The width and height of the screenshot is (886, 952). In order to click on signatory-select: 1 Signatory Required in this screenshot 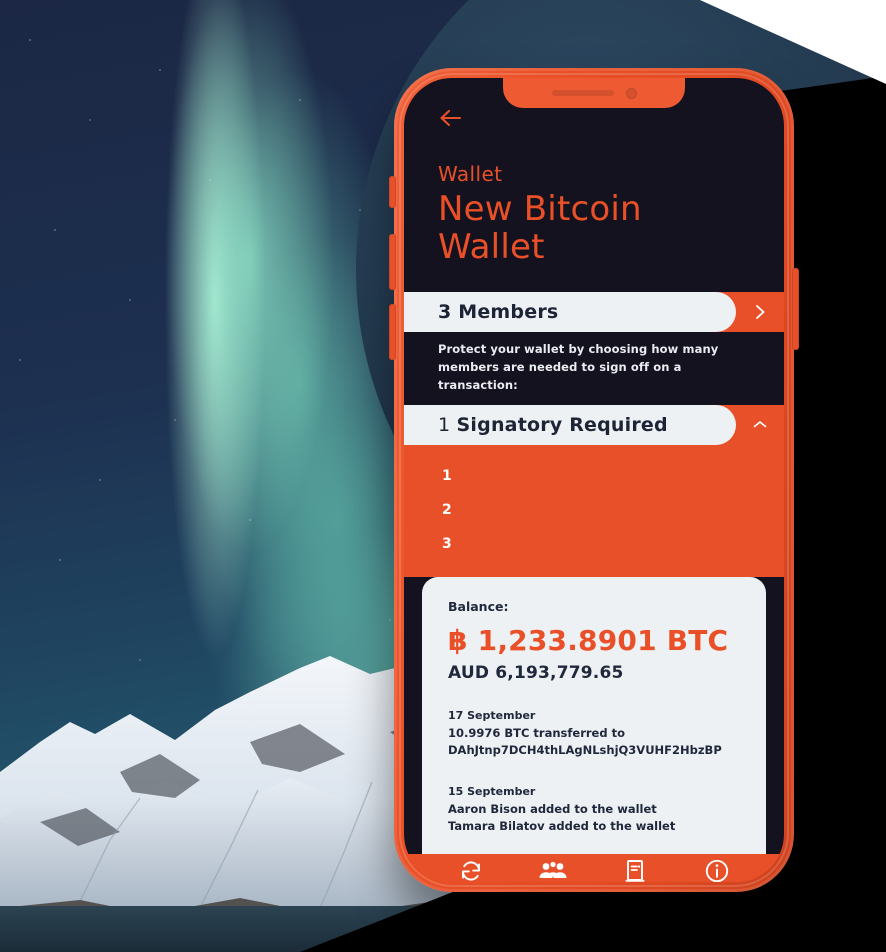, I will do `click(594, 424)`.